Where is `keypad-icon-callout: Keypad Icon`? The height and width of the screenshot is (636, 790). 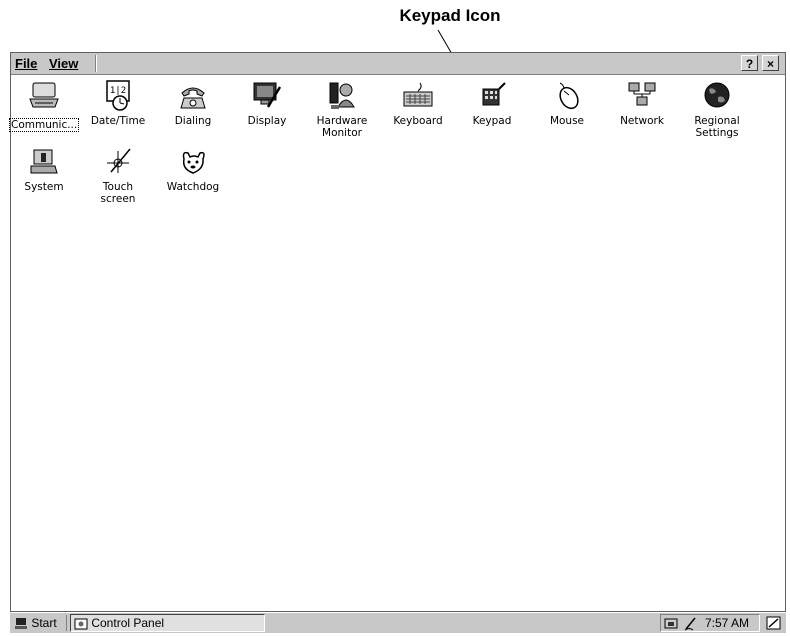 keypad-icon-callout: Keypad Icon is located at coordinates (450, 15).